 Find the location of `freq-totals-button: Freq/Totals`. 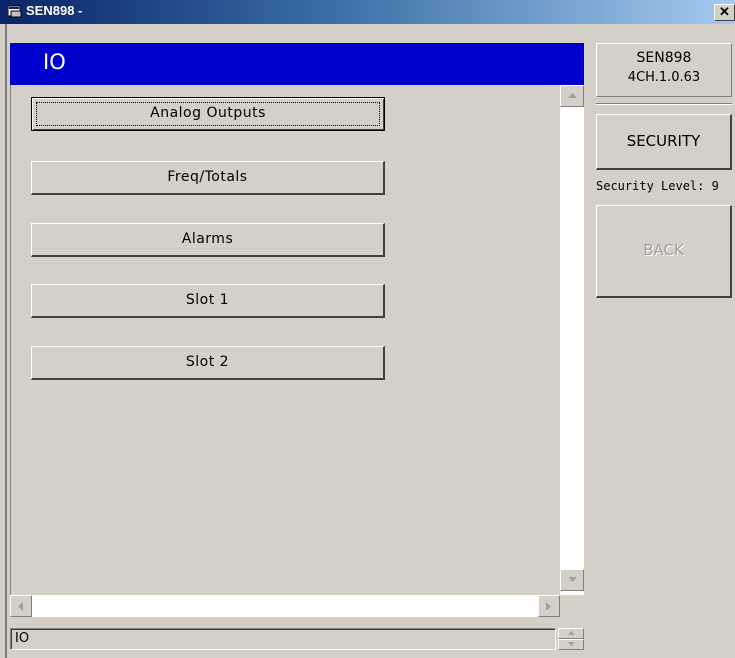

freq-totals-button: Freq/Totals is located at coordinates (208, 178).